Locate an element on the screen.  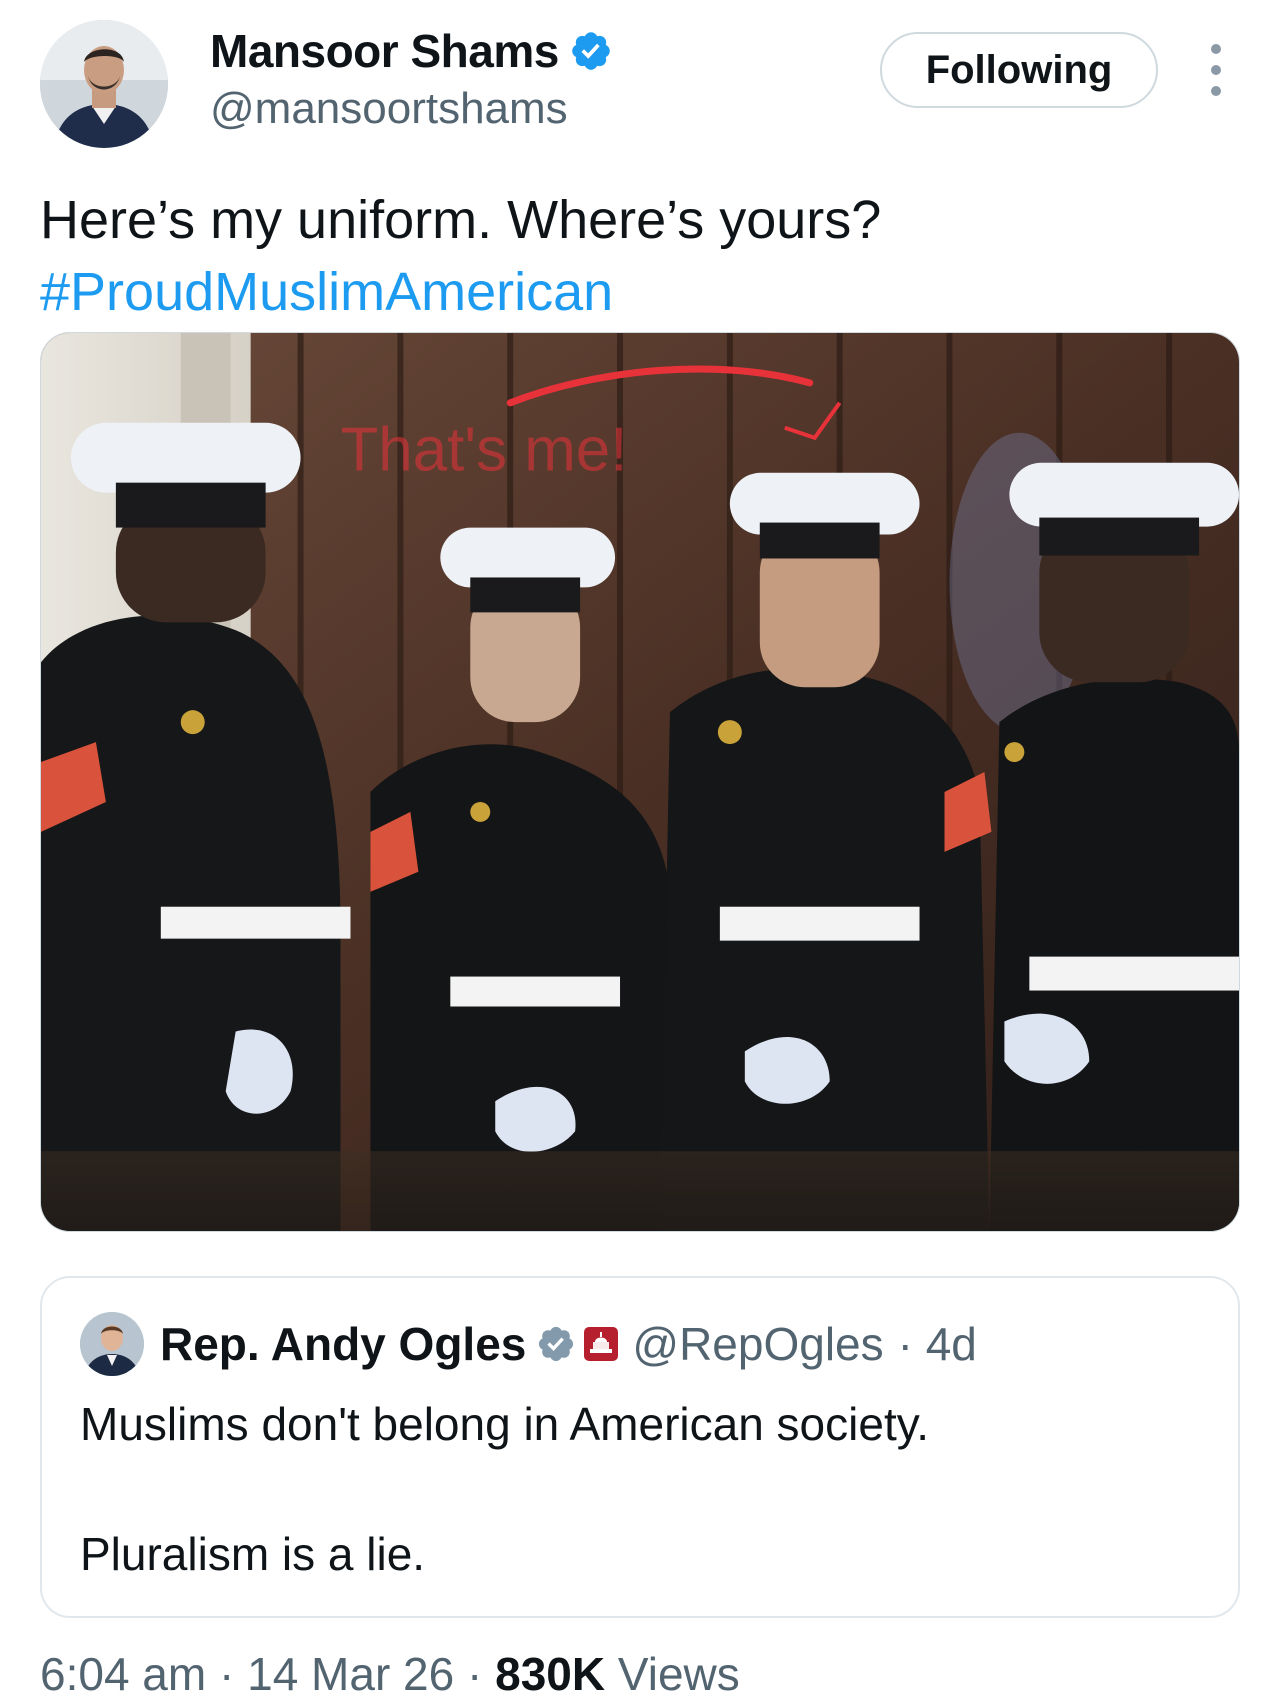
author-avatar is located at coordinates (104, 84).